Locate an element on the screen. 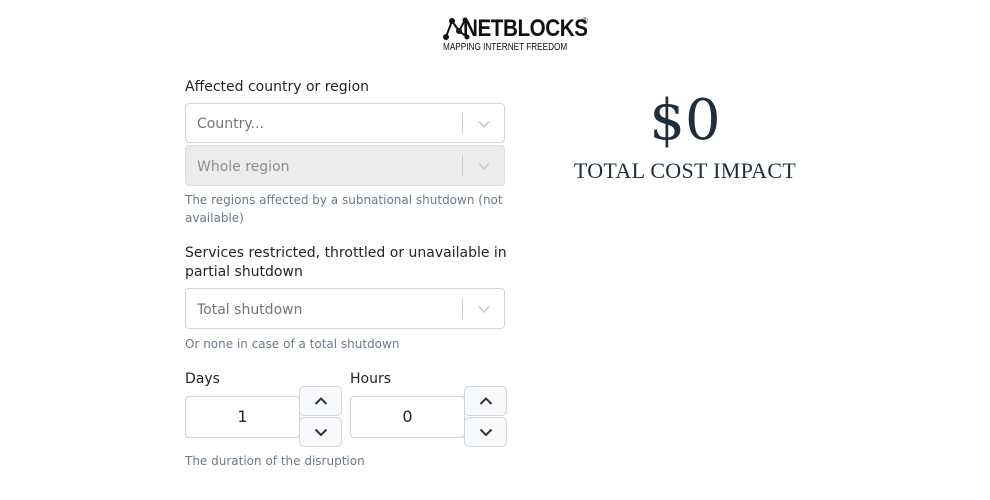 This screenshot has height=500, width=990. duration-help-text: The duration of the disruption is located at coordinates (275, 461).